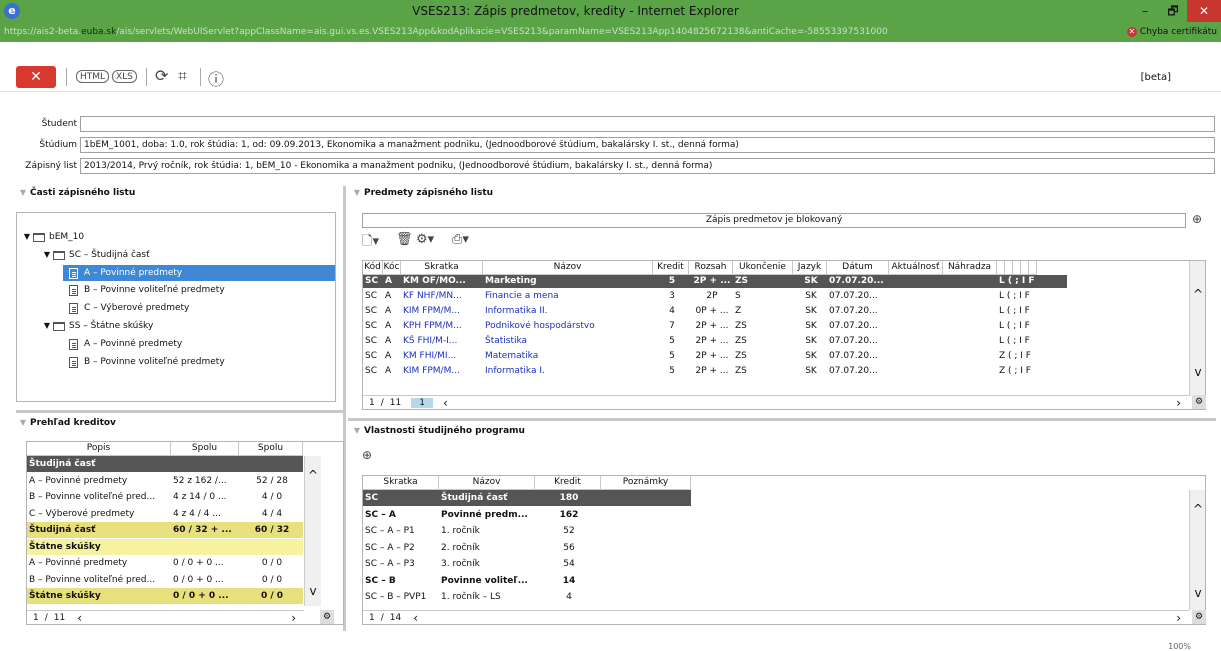  I want to click on grid-settings-icon: ⚙, so click(1199, 617).